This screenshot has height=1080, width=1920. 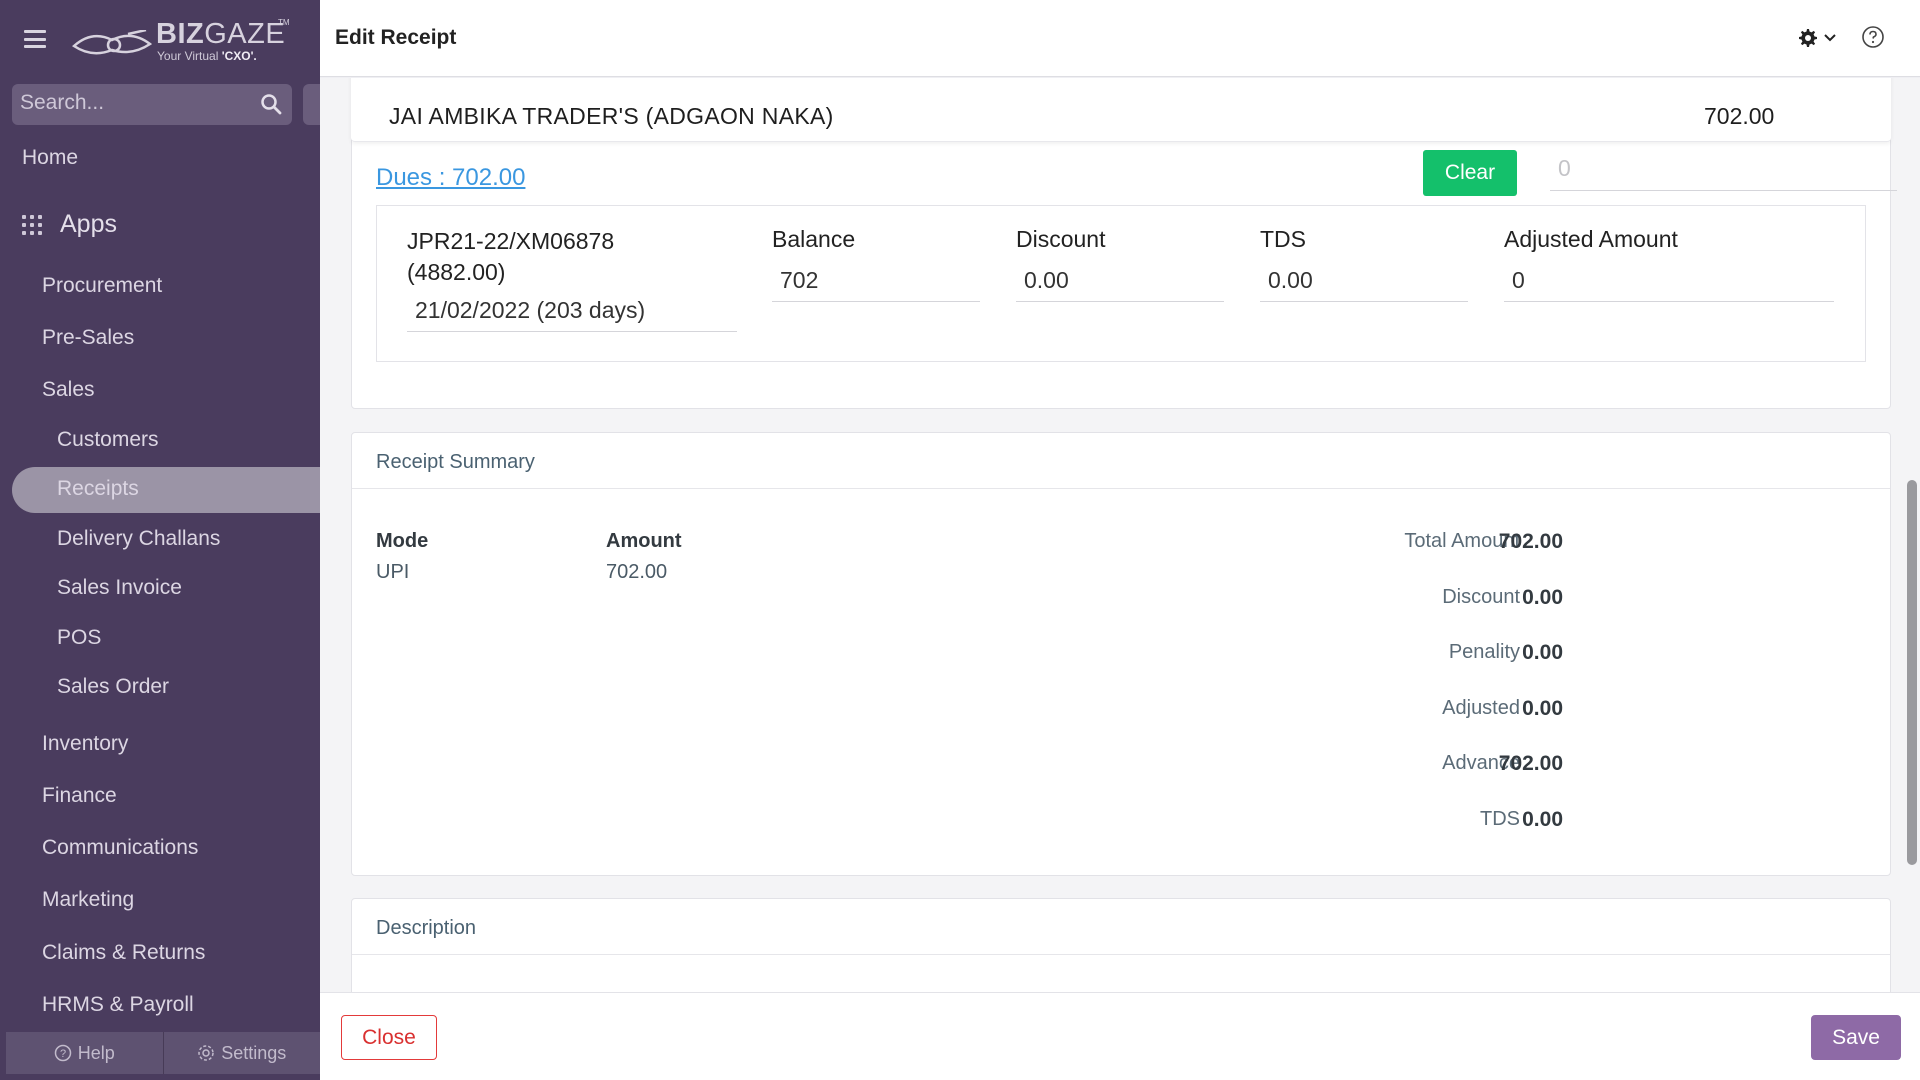 I want to click on nav-delivery-challans: Delivery Challans, so click(x=138, y=539).